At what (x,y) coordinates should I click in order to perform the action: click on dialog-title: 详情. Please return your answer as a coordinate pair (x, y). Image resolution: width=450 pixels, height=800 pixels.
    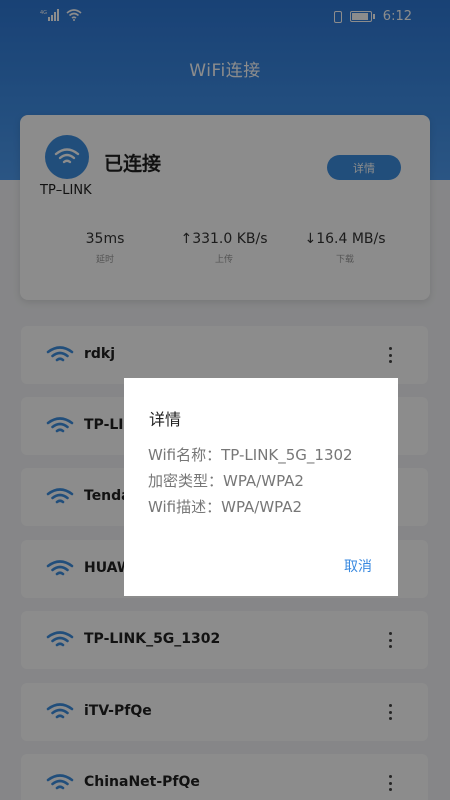
    Looking at the image, I should click on (165, 419).